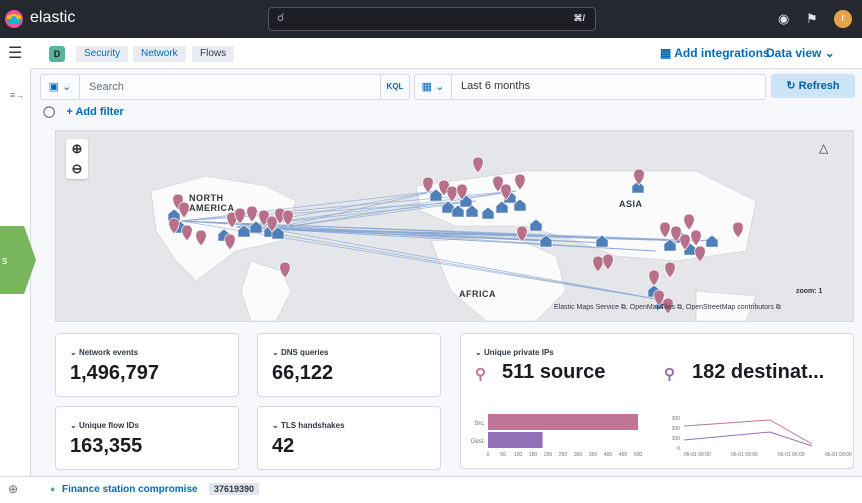 This screenshot has width=862, height=503. I want to click on search-input, so click(229, 87).